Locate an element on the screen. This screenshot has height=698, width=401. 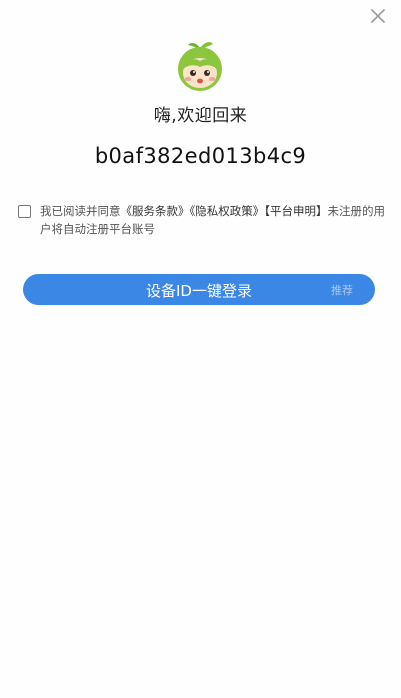
device-id-login-button: 设备ID一键登录 推荐 is located at coordinates (199, 289).